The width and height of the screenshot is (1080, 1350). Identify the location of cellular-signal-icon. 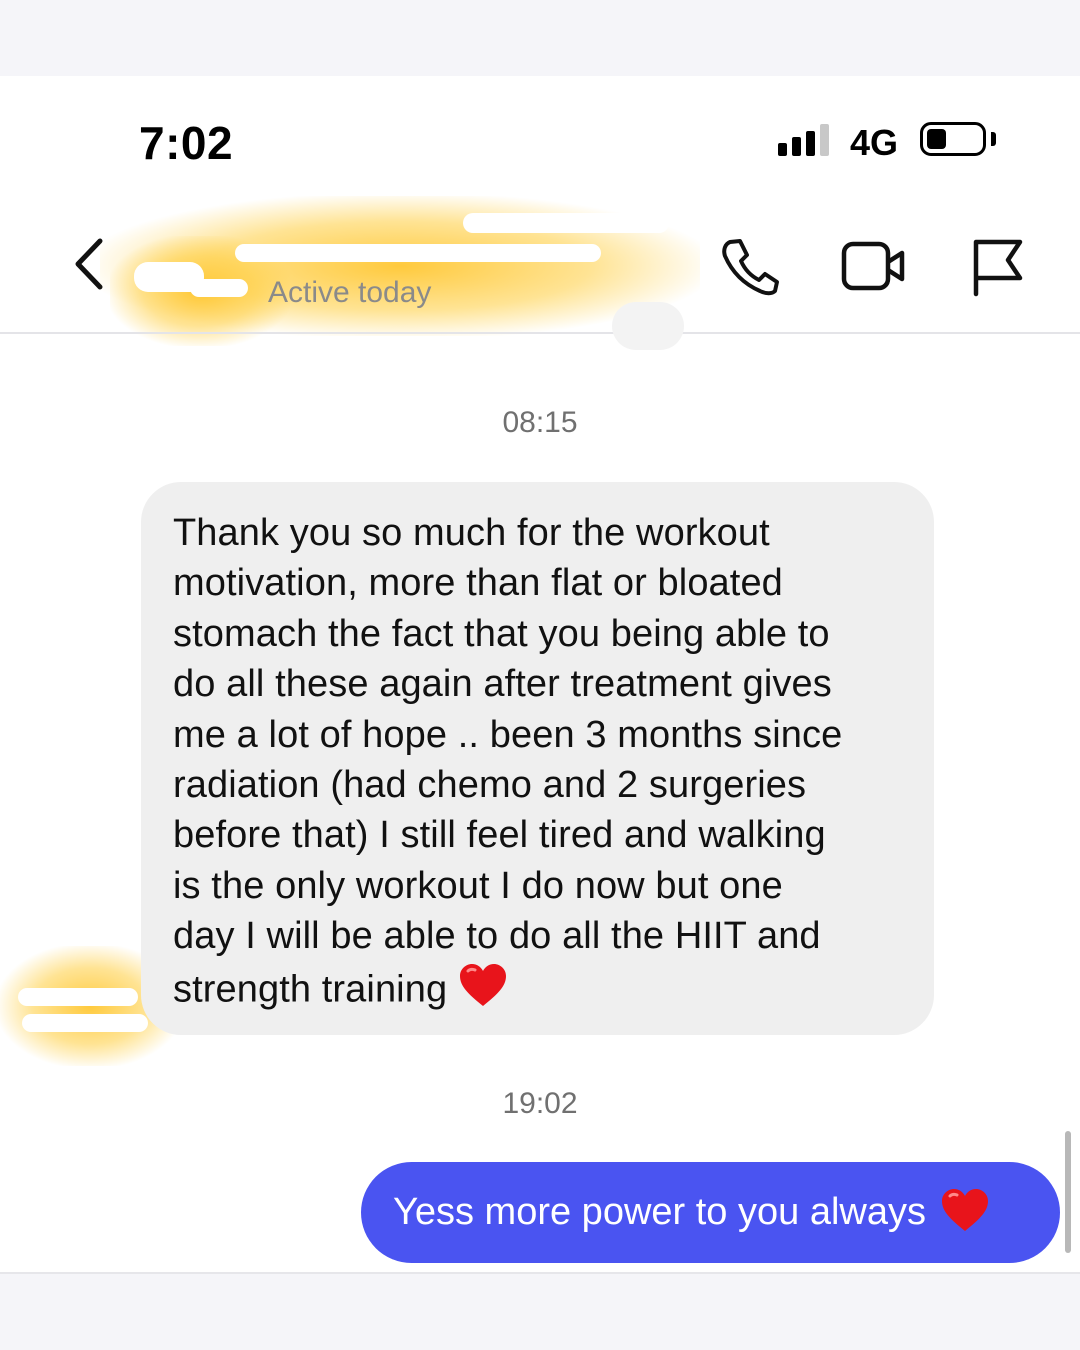
(806, 140).